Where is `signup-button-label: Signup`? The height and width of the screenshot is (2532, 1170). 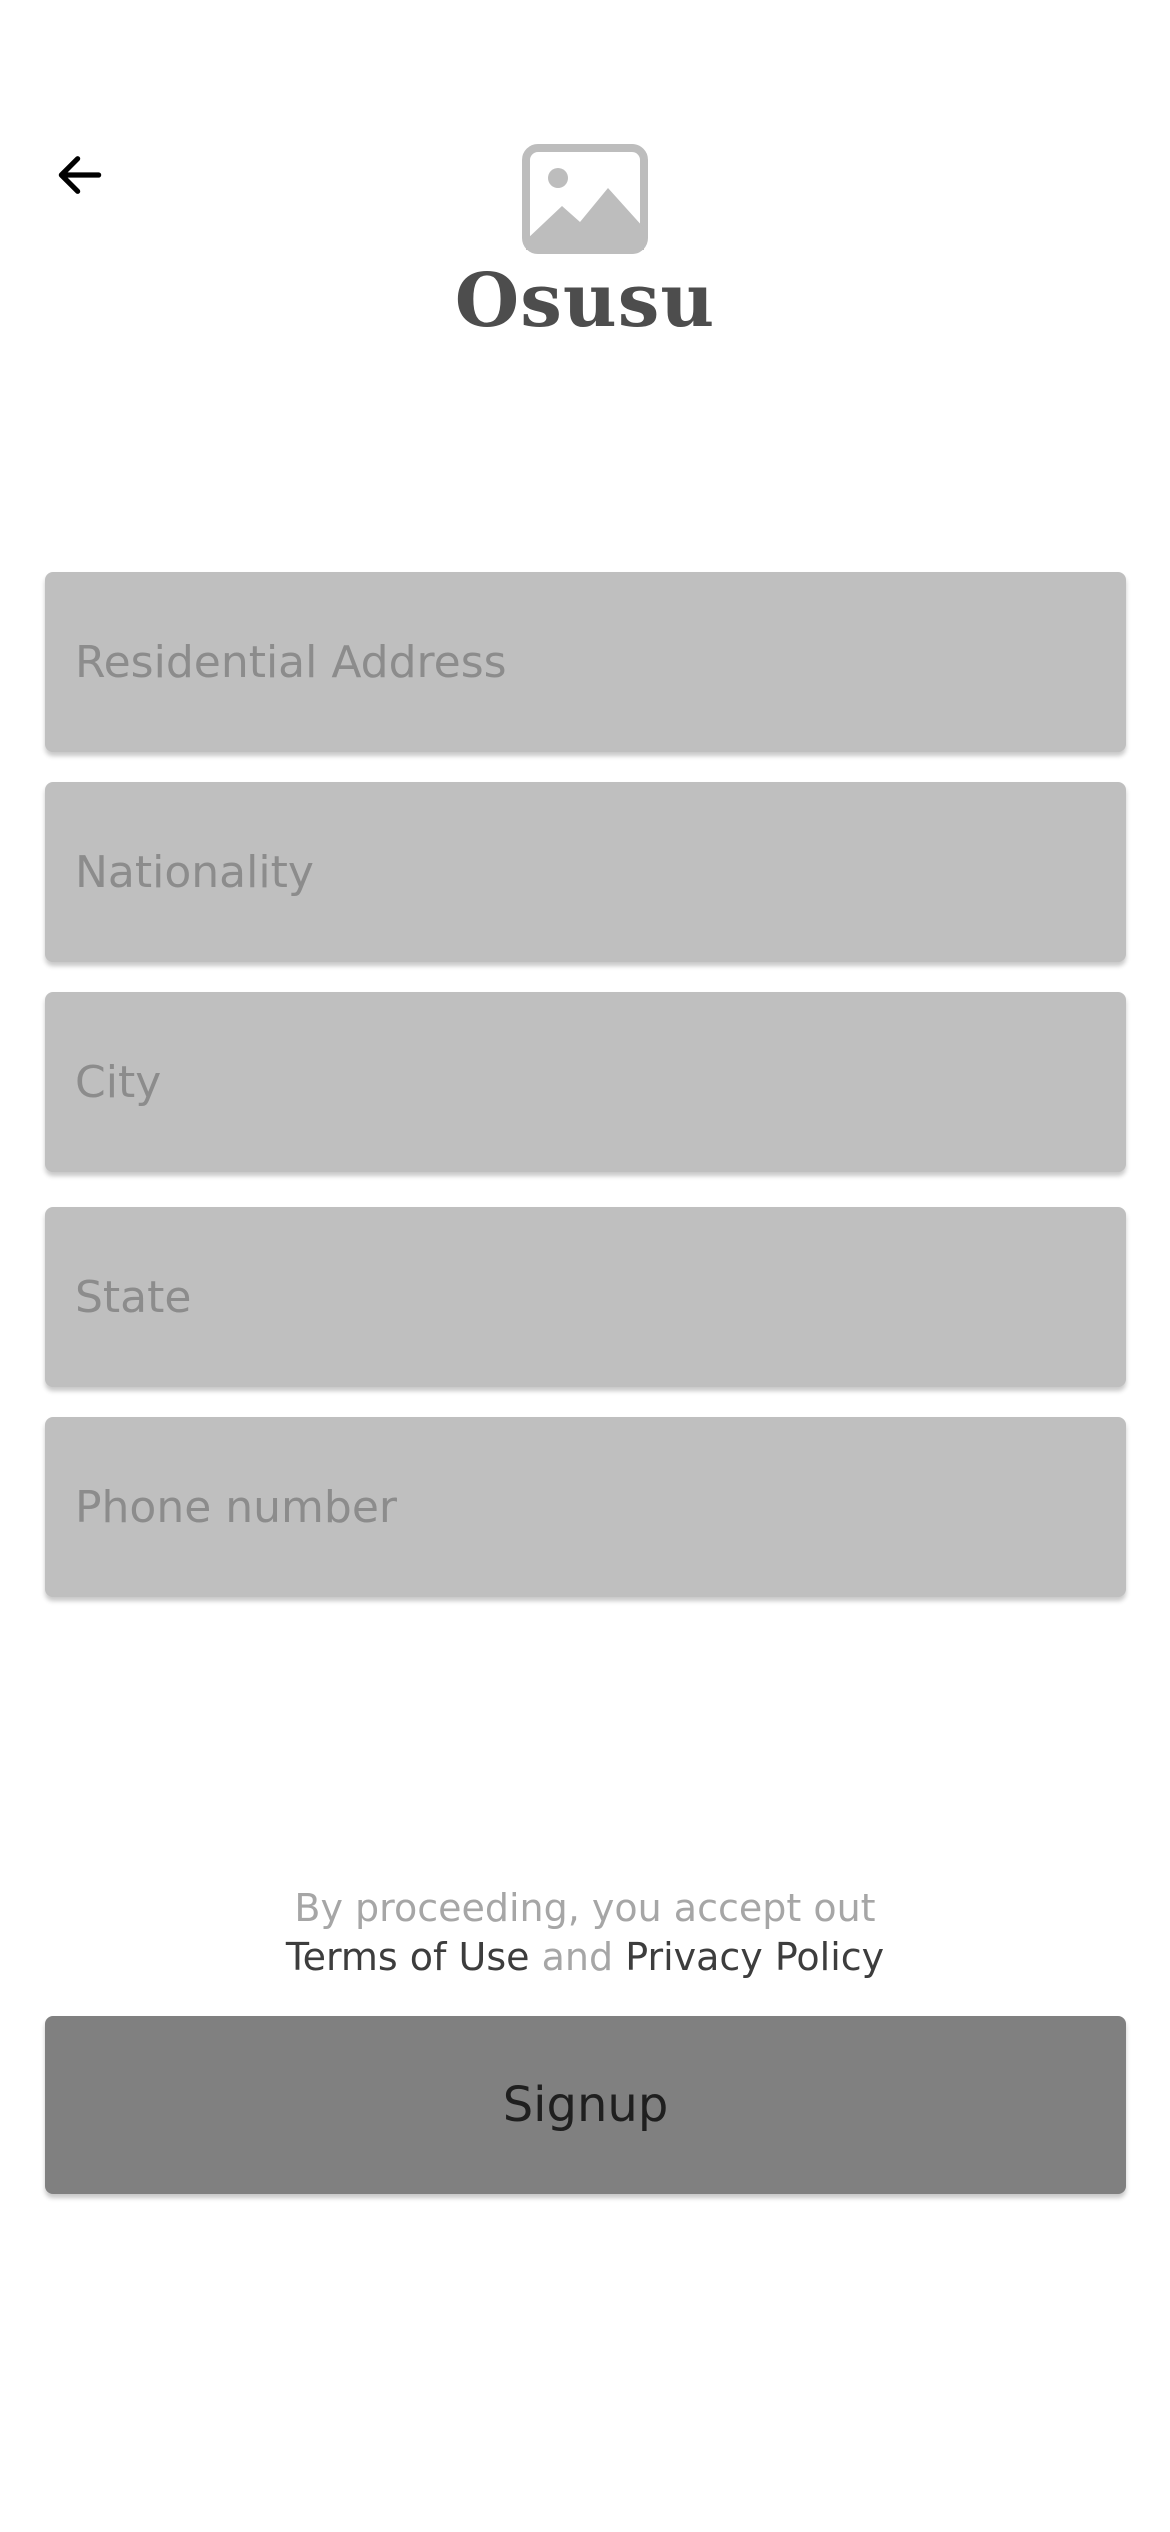 signup-button-label: Signup is located at coordinates (585, 2105).